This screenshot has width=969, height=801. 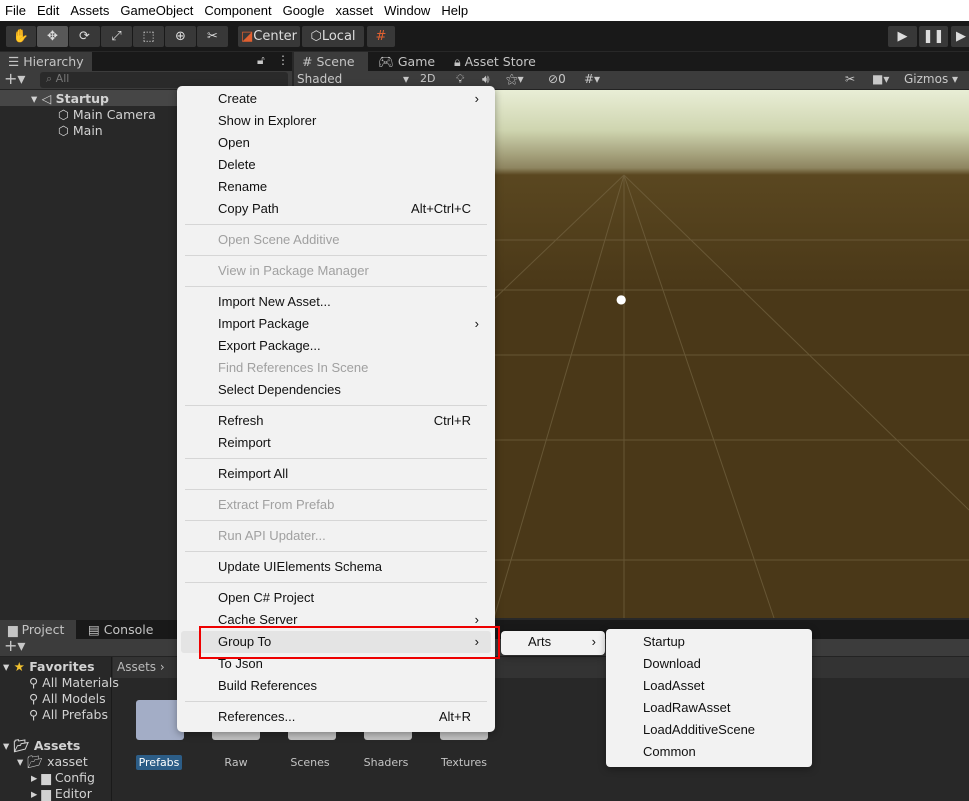 What do you see at coordinates (336, 474) in the screenshot?
I see `menu-item-reimport-all: Reimport All` at bounding box center [336, 474].